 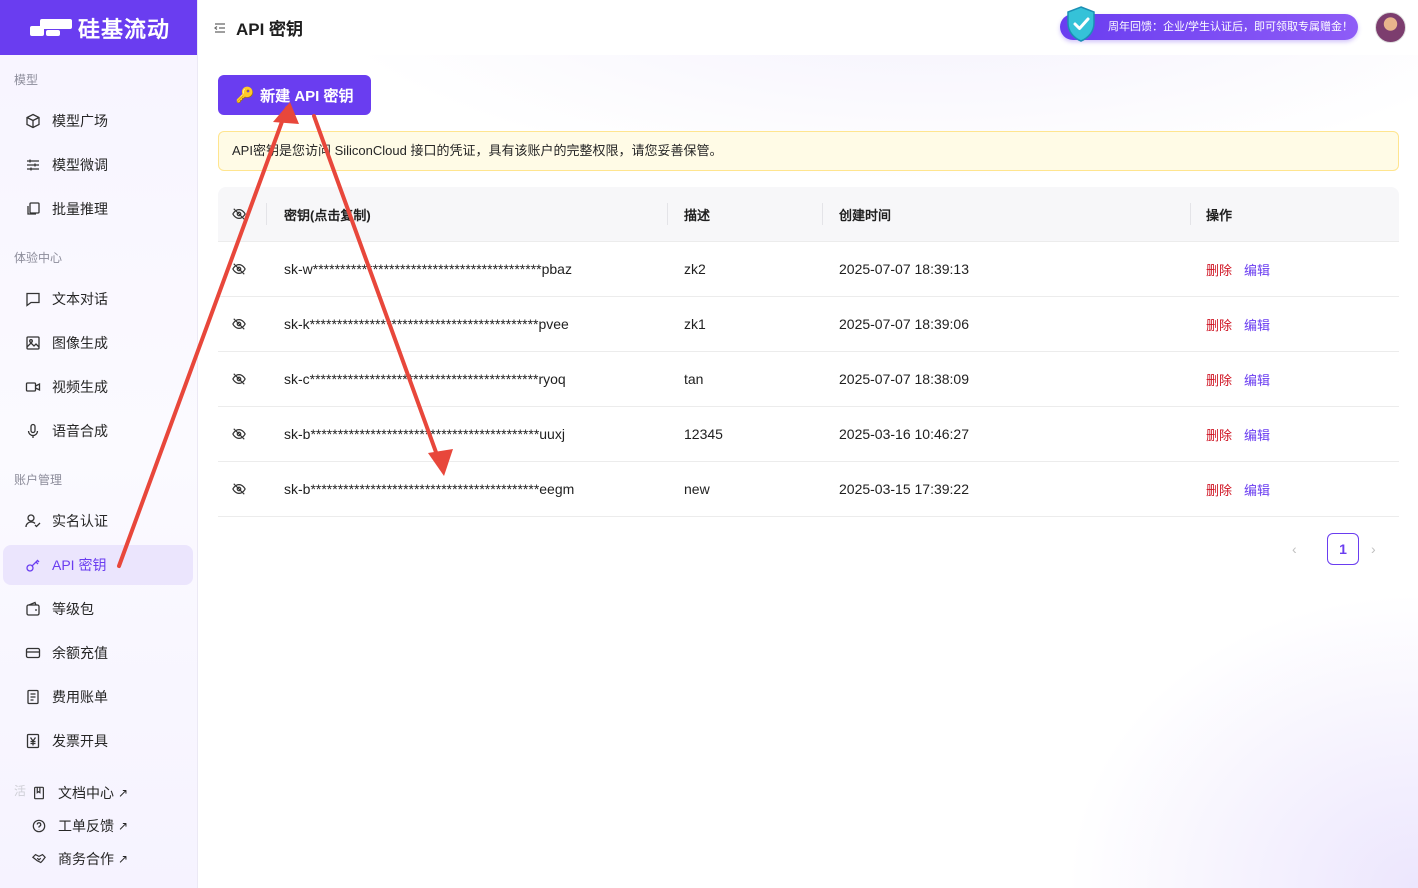 I want to click on handshake-icon, so click(x=39, y=859).